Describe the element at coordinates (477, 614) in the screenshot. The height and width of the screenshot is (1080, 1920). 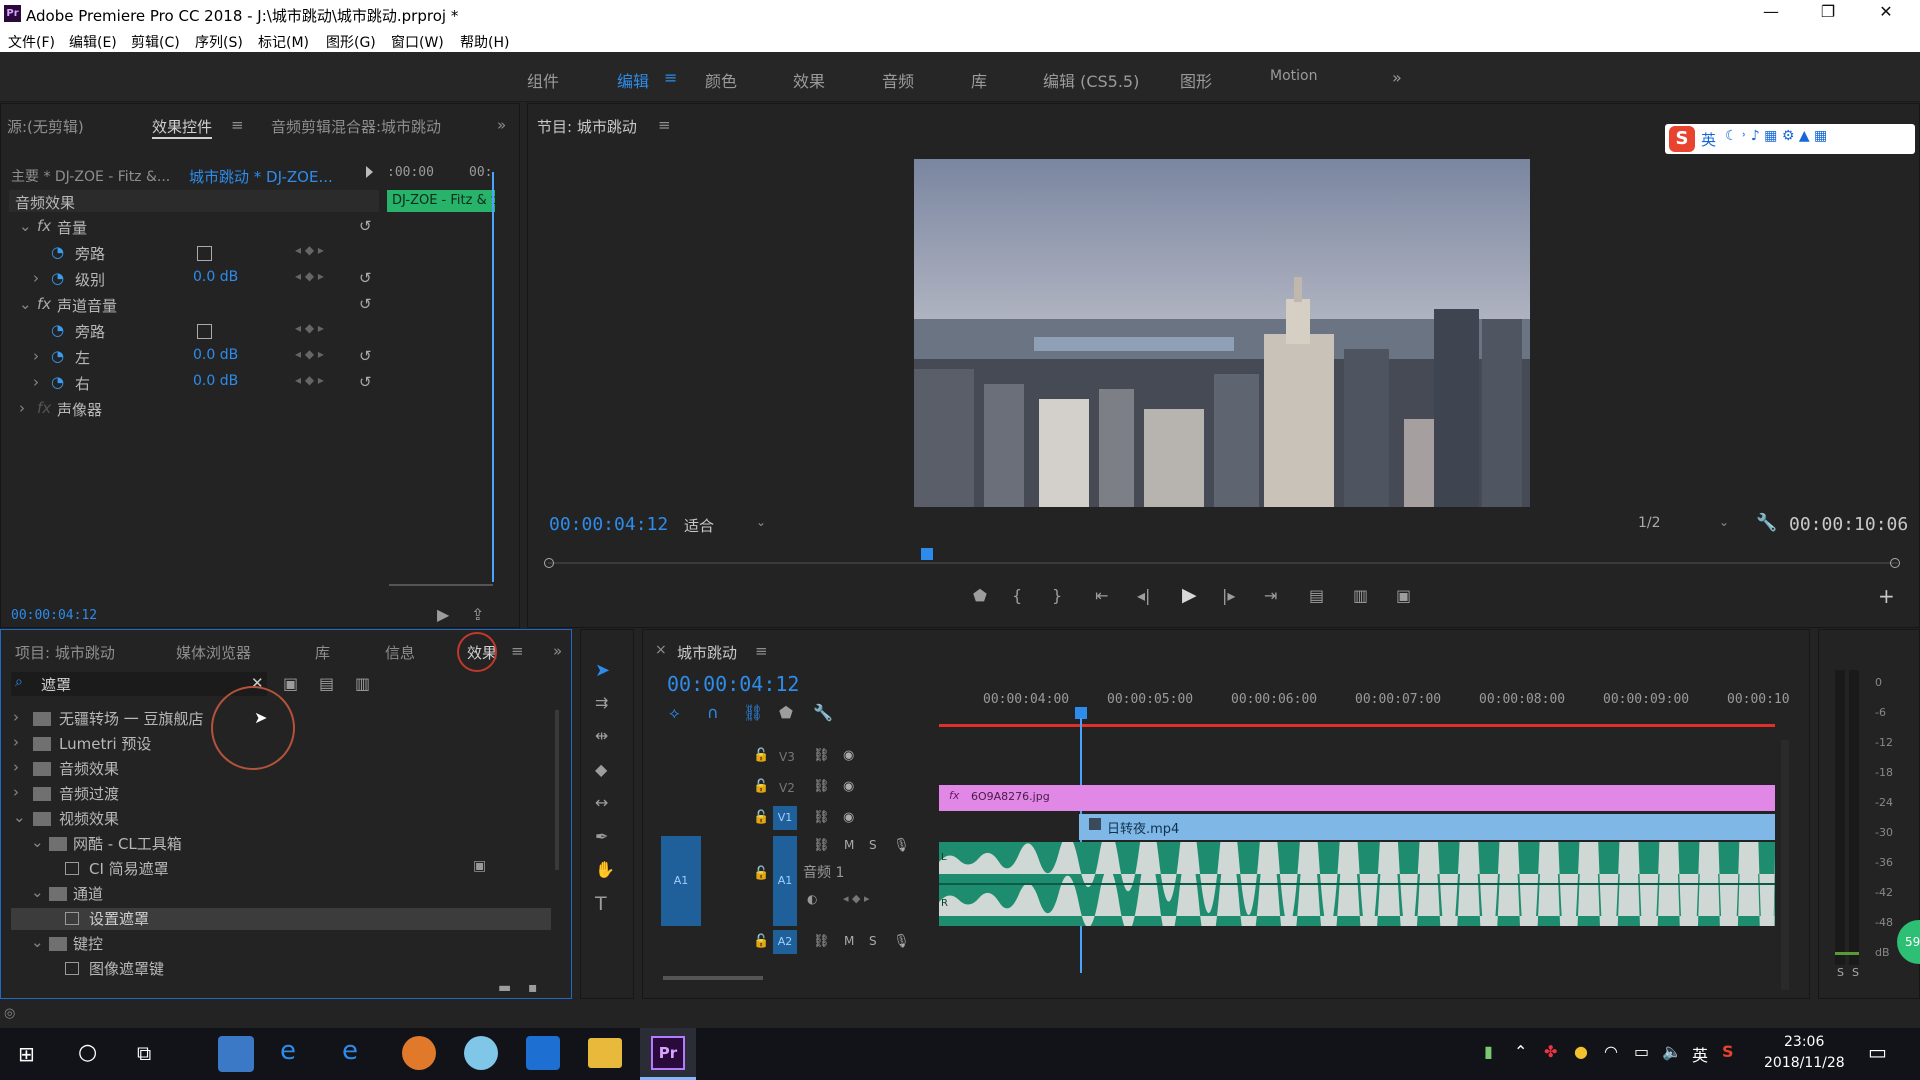
I see `export-icon: ⇪` at that location.